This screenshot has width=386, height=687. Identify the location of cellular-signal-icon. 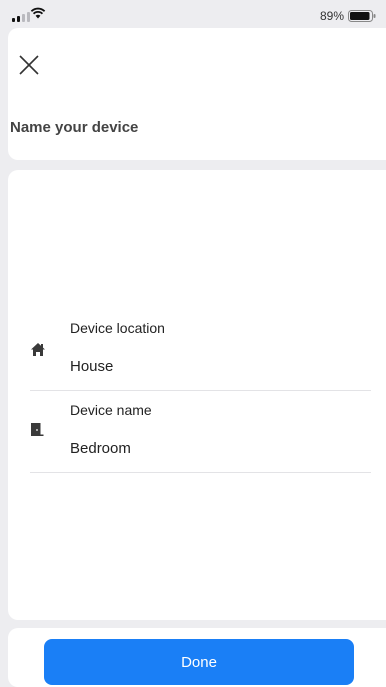
(21, 17).